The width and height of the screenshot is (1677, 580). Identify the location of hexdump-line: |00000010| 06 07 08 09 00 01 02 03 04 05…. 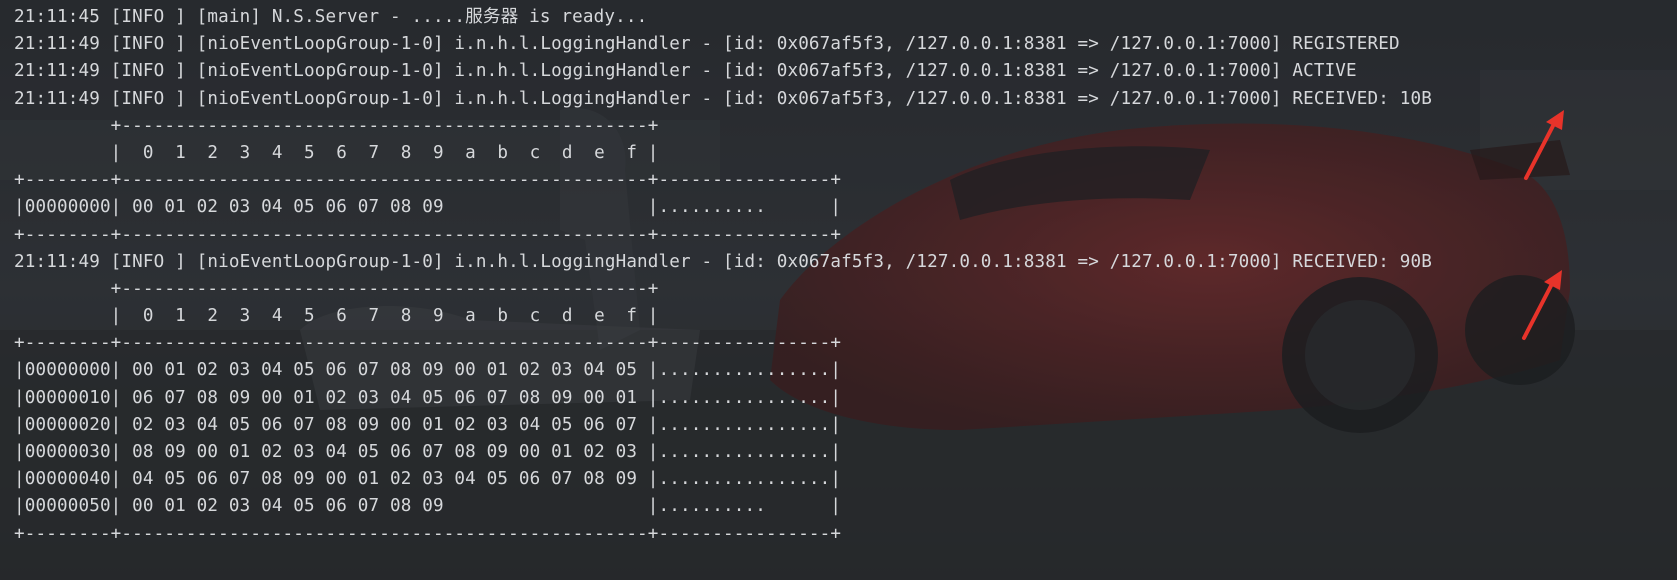
(428, 397).